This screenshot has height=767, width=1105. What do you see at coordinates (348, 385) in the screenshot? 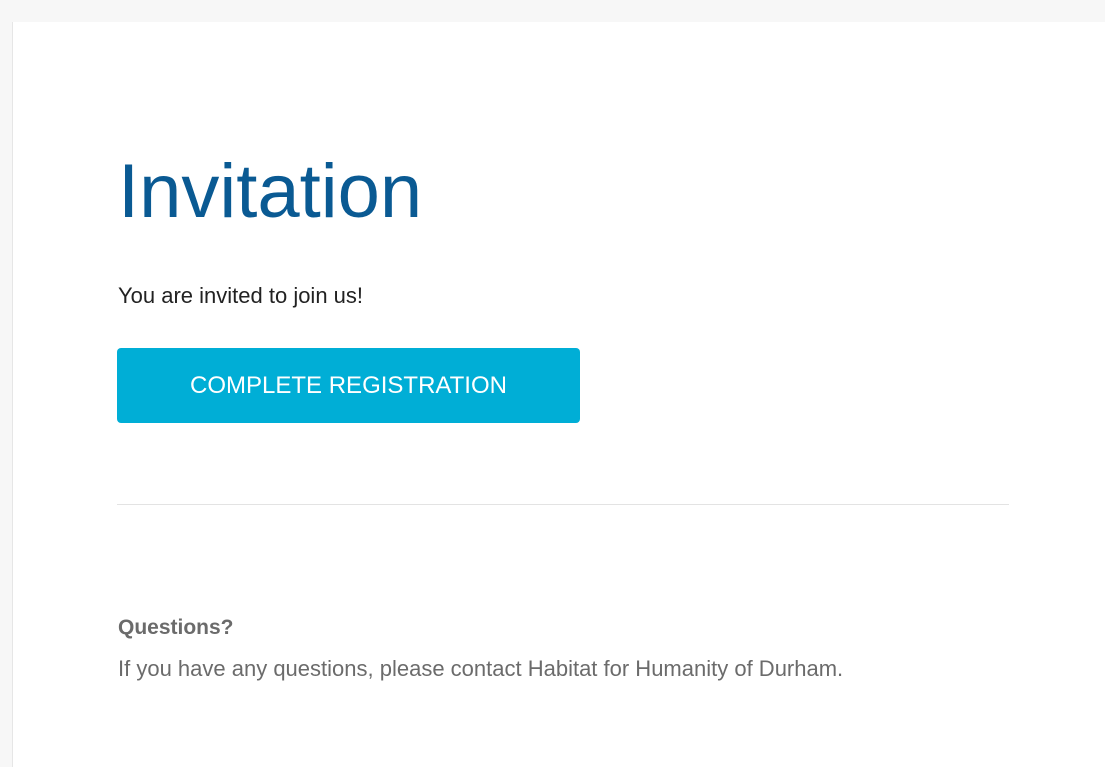
I see `complete-registration-button: COMPLETE REGISTRATION` at bounding box center [348, 385].